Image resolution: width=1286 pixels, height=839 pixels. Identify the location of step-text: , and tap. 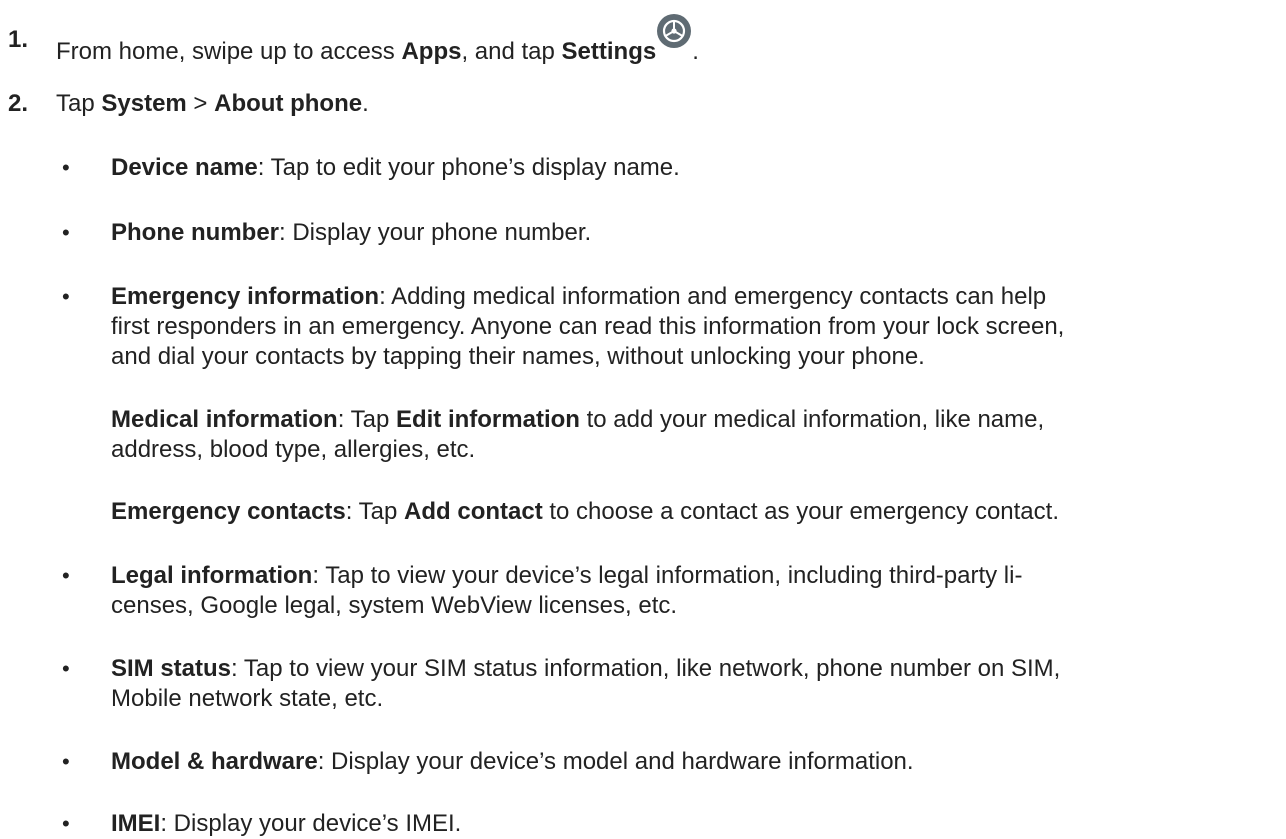
(511, 51).